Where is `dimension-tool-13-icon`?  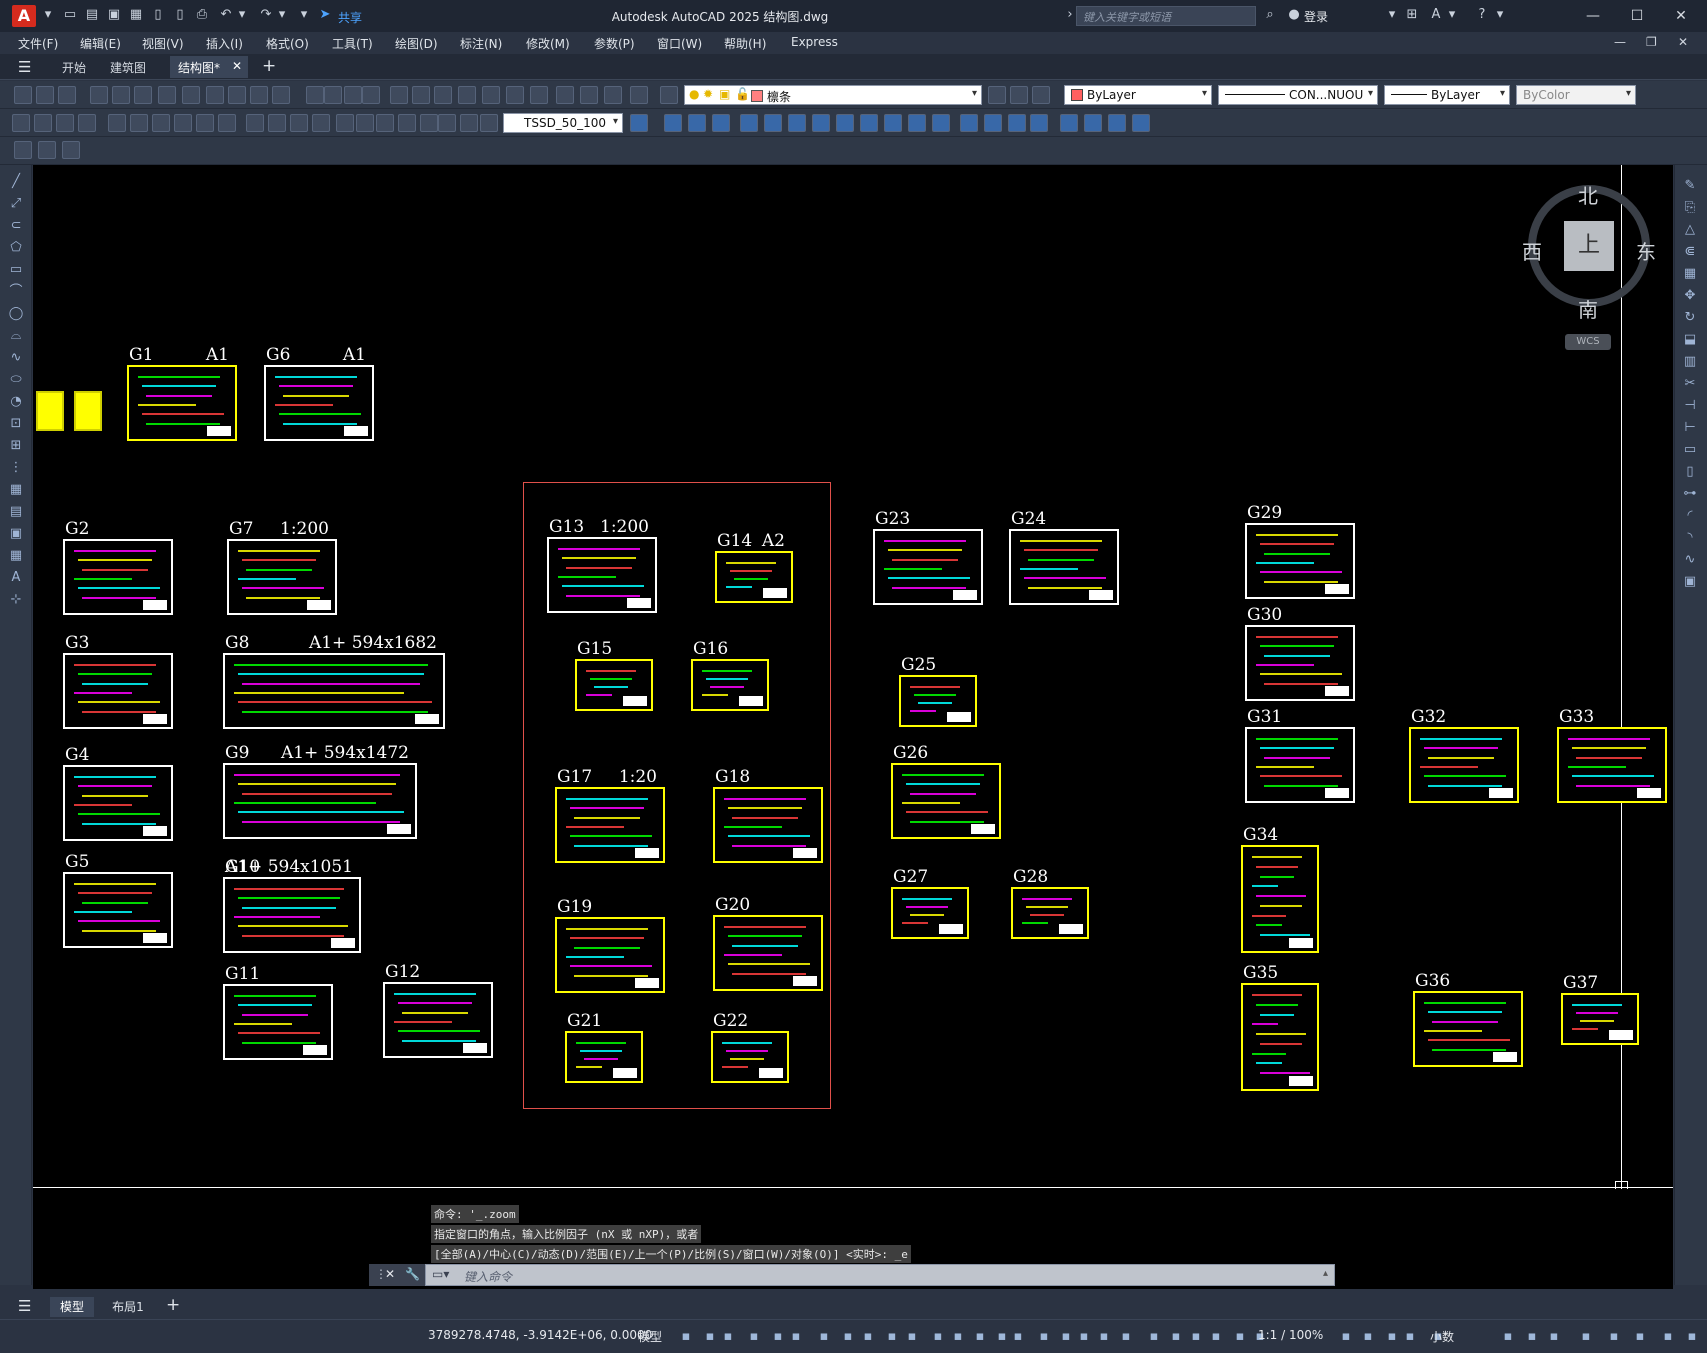 dimension-tool-13-icon is located at coordinates (299, 123).